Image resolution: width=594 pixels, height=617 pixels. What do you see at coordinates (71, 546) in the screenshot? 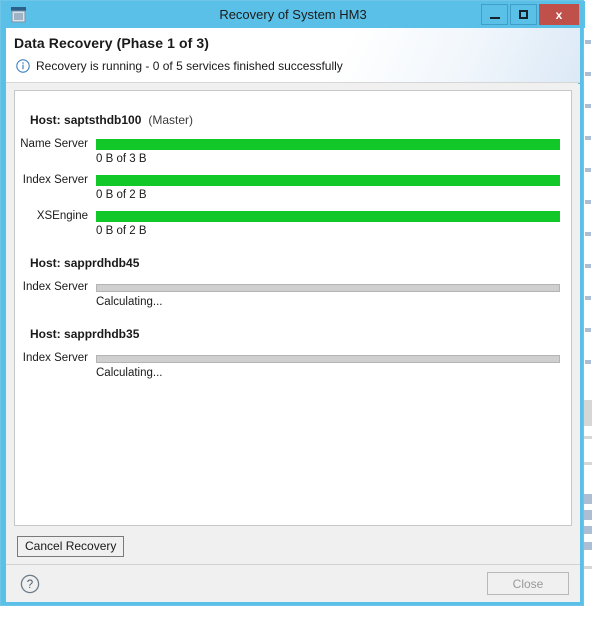
I see `cancel-recovery-button: Cancel Recovery` at bounding box center [71, 546].